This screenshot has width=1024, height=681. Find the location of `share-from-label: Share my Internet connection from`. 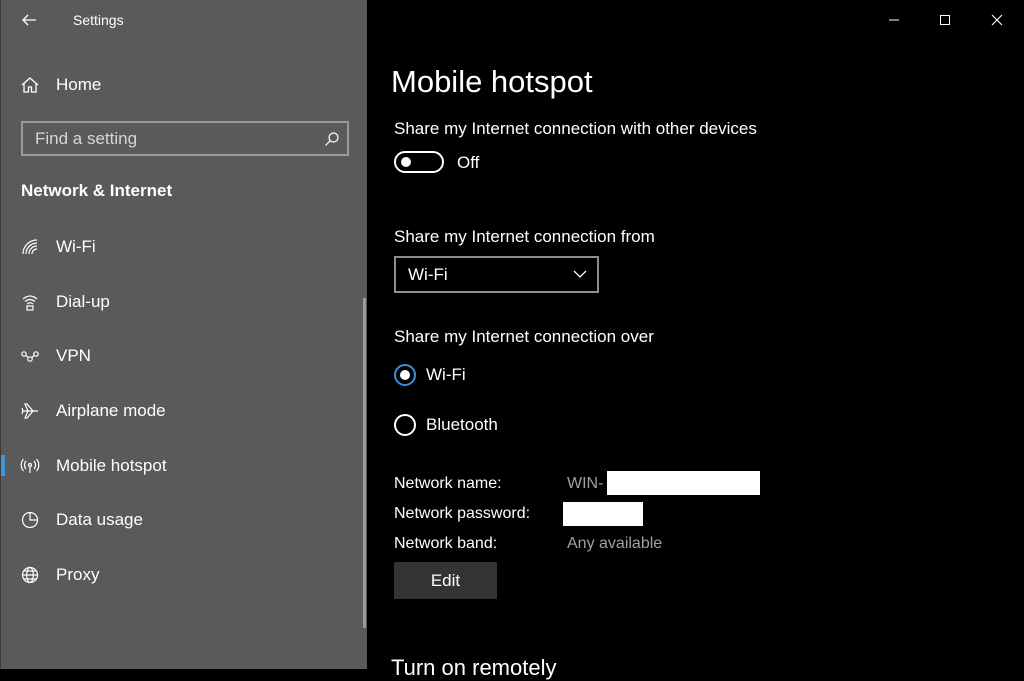

share-from-label: Share my Internet connection from is located at coordinates (524, 236).